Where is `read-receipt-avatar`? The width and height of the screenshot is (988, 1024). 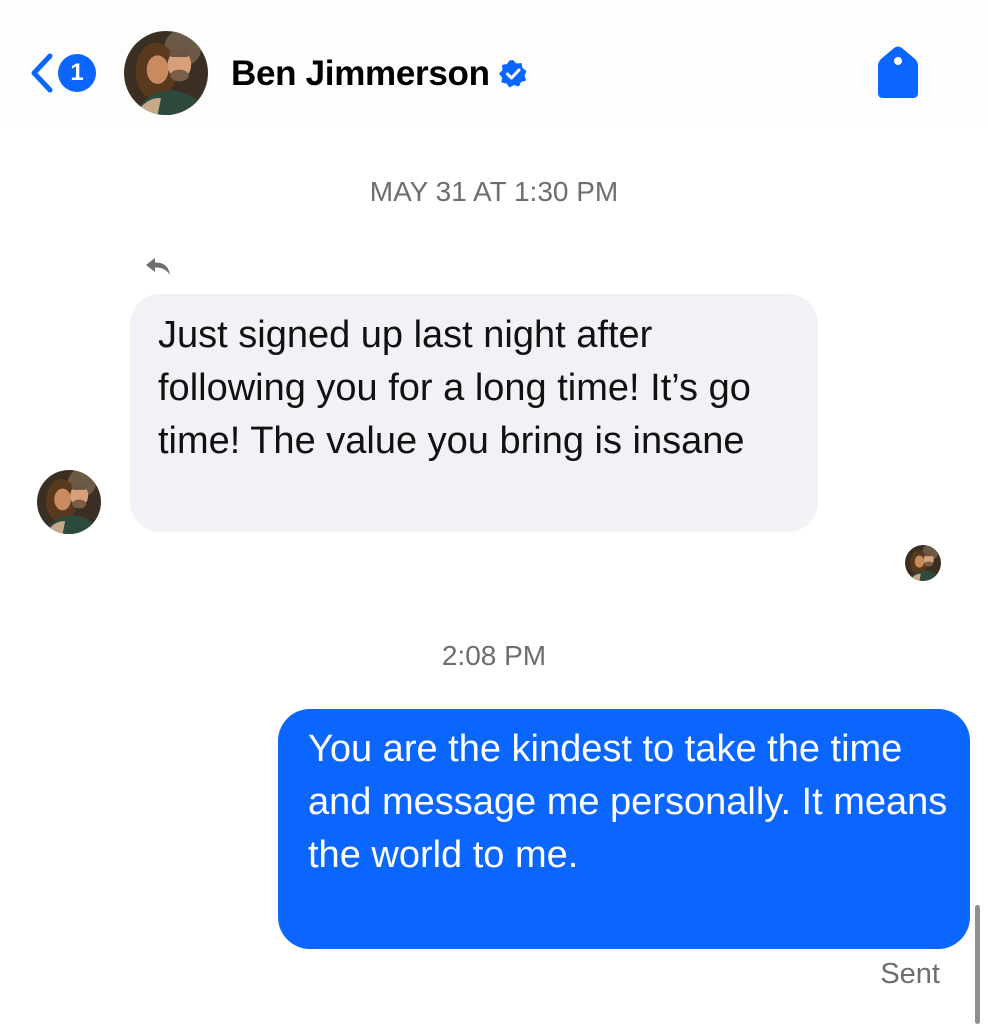
read-receipt-avatar is located at coordinates (923, 563).